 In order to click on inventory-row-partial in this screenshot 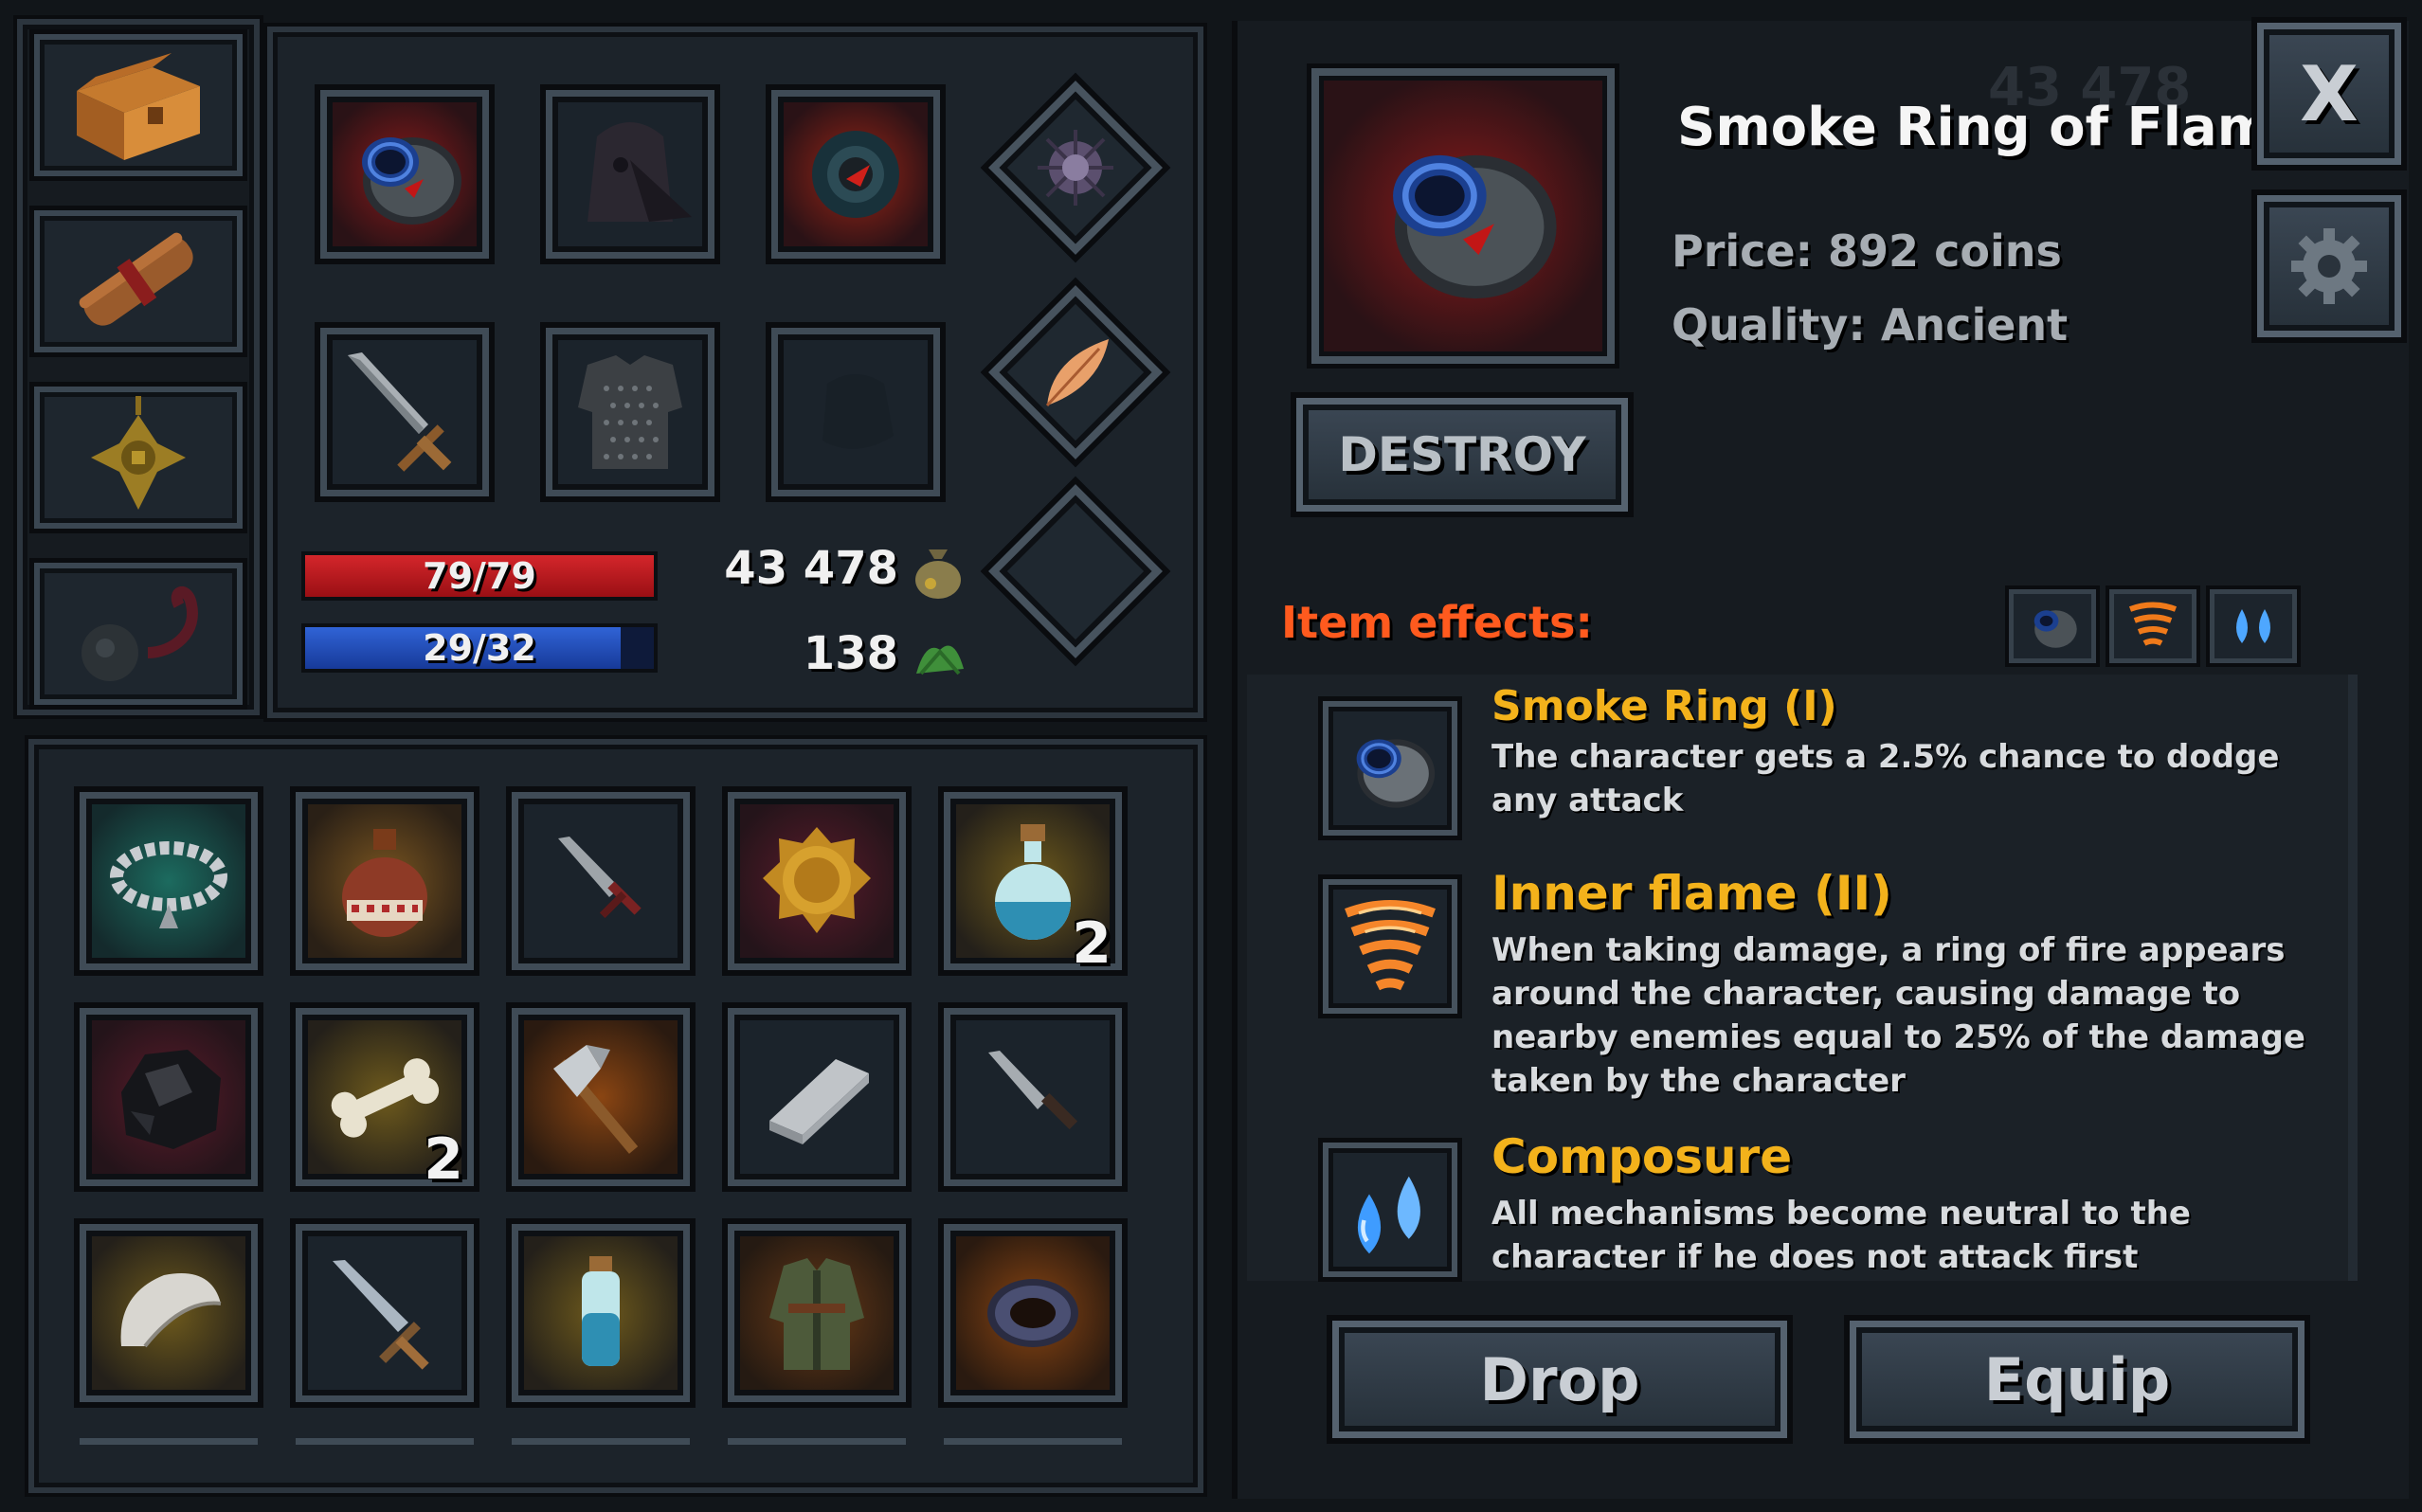, I will do `click(601, 1447)`.